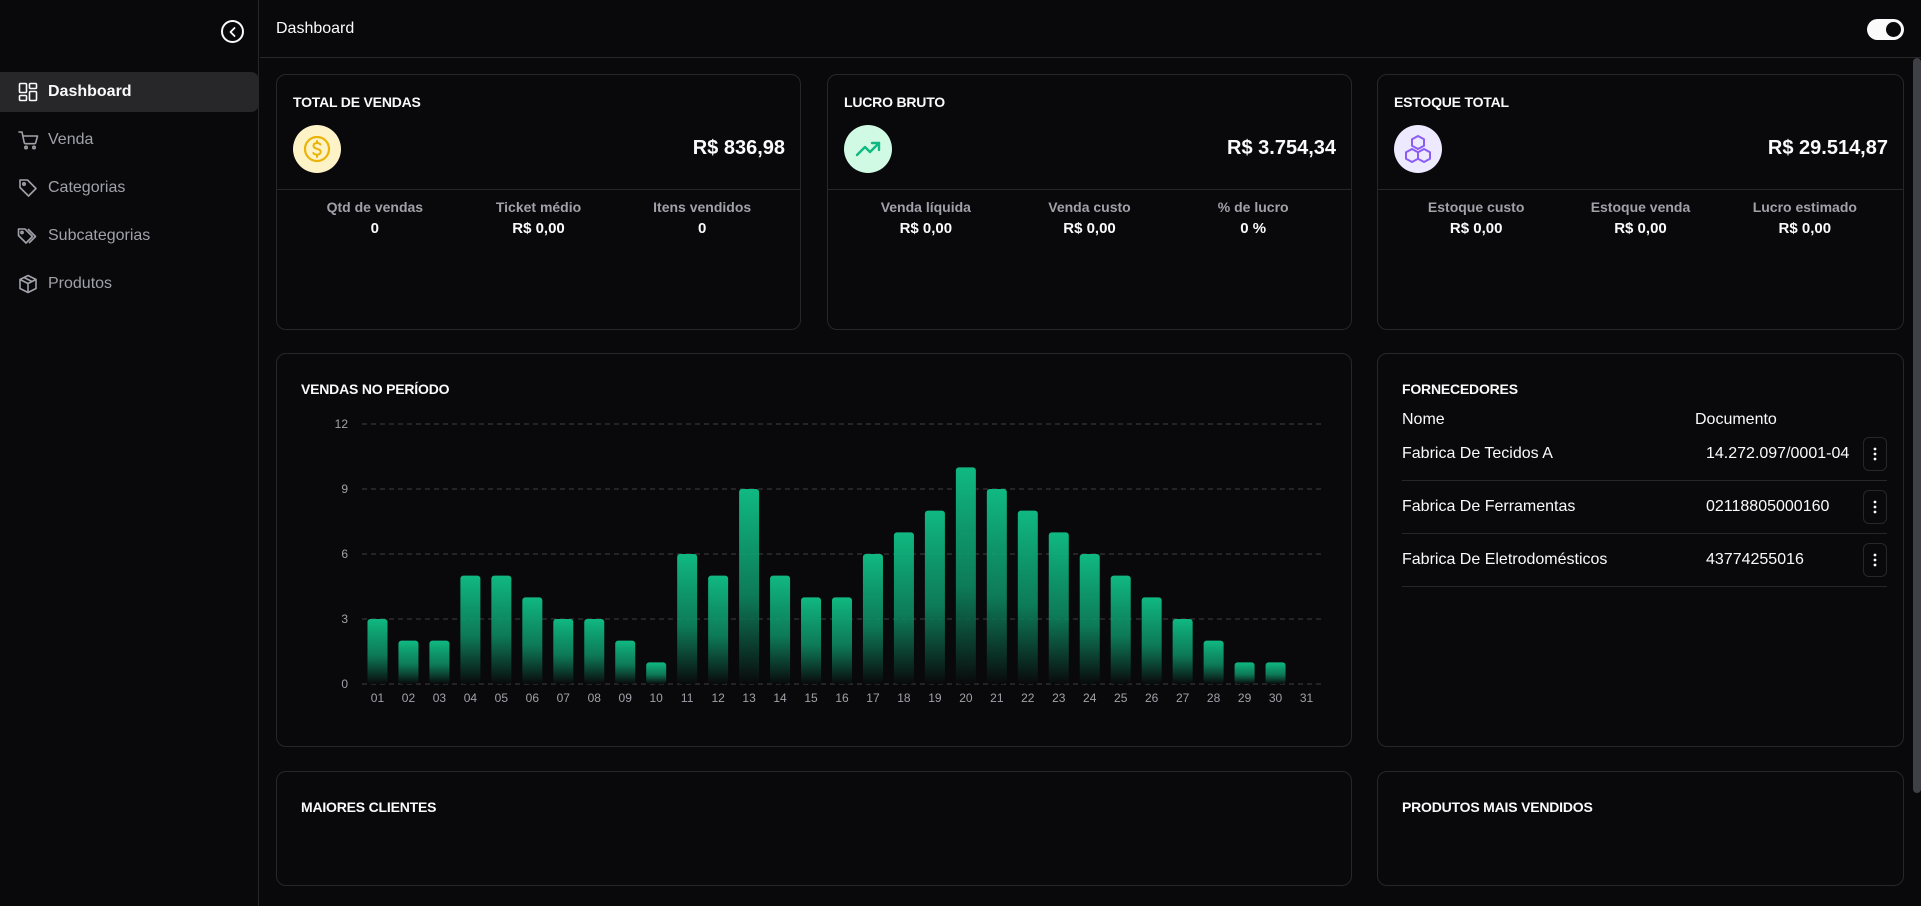 This screenshot has height=906, width=1921. What do you see at coordinates (344, 554) in the screenshot?
I see `y-tick-label: 6` at bounding box center [344, 554].